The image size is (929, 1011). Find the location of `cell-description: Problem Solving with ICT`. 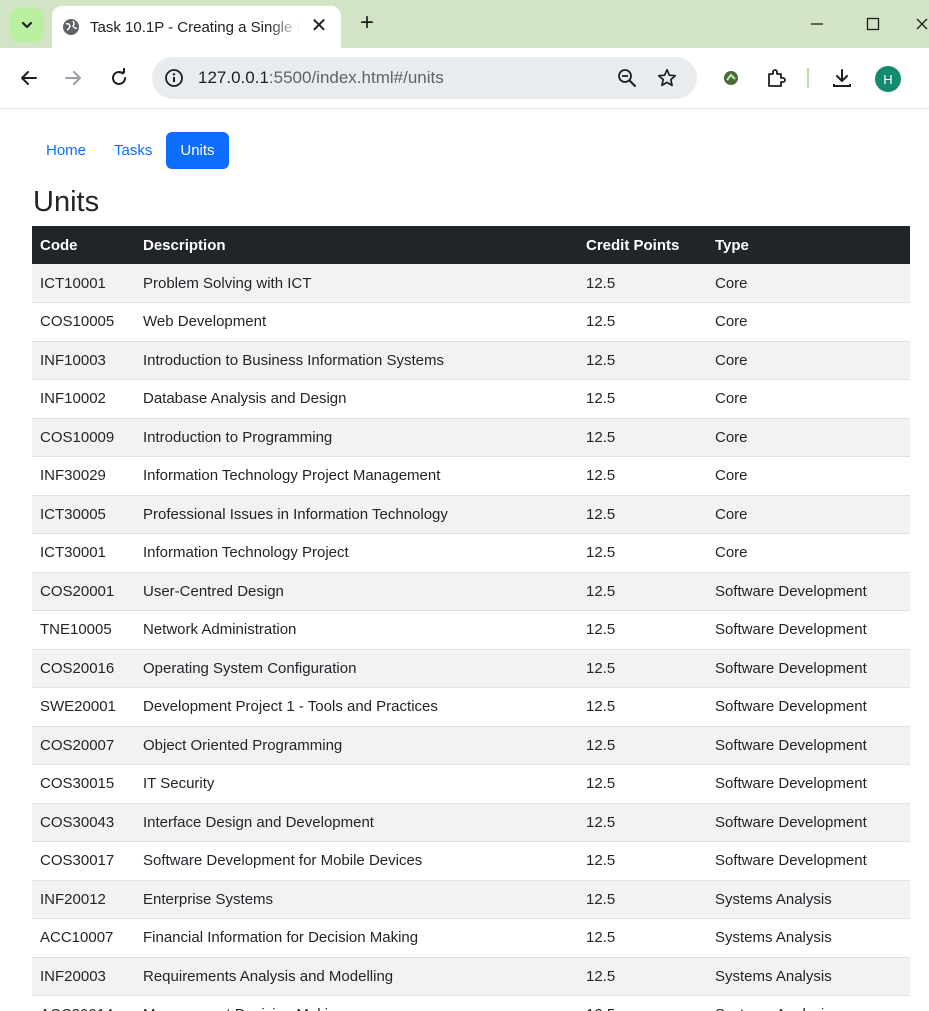

cell-description: Problem Solving with ICT is located at coordinates (356, 283).